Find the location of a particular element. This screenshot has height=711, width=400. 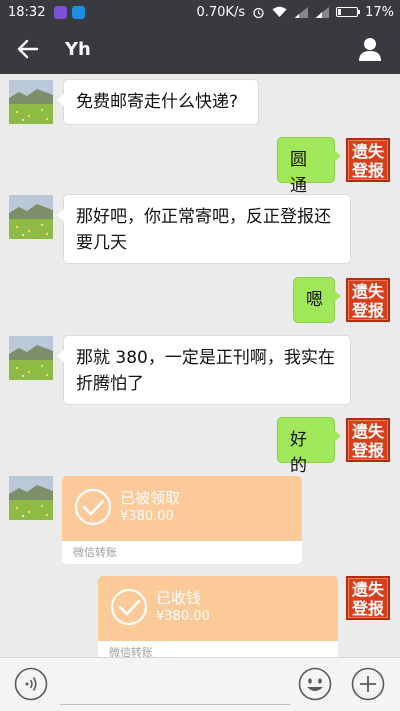

network-speed: 0.70K/s is located at coordinates (221, 12).